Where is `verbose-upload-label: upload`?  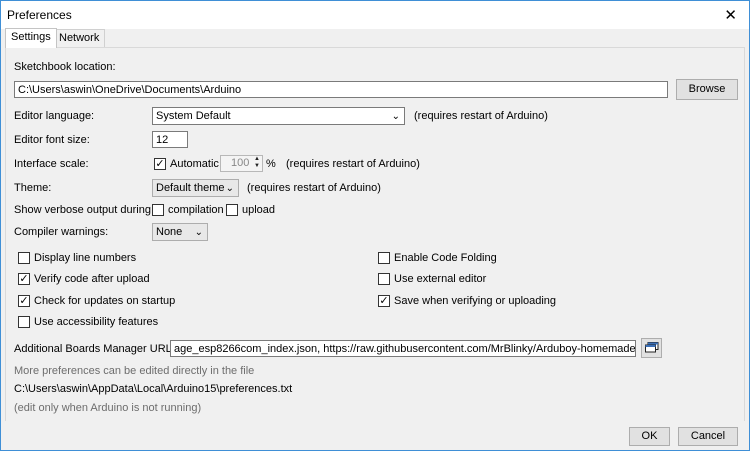
verbose-upload-label: upload is located at coordinates (259, 210).